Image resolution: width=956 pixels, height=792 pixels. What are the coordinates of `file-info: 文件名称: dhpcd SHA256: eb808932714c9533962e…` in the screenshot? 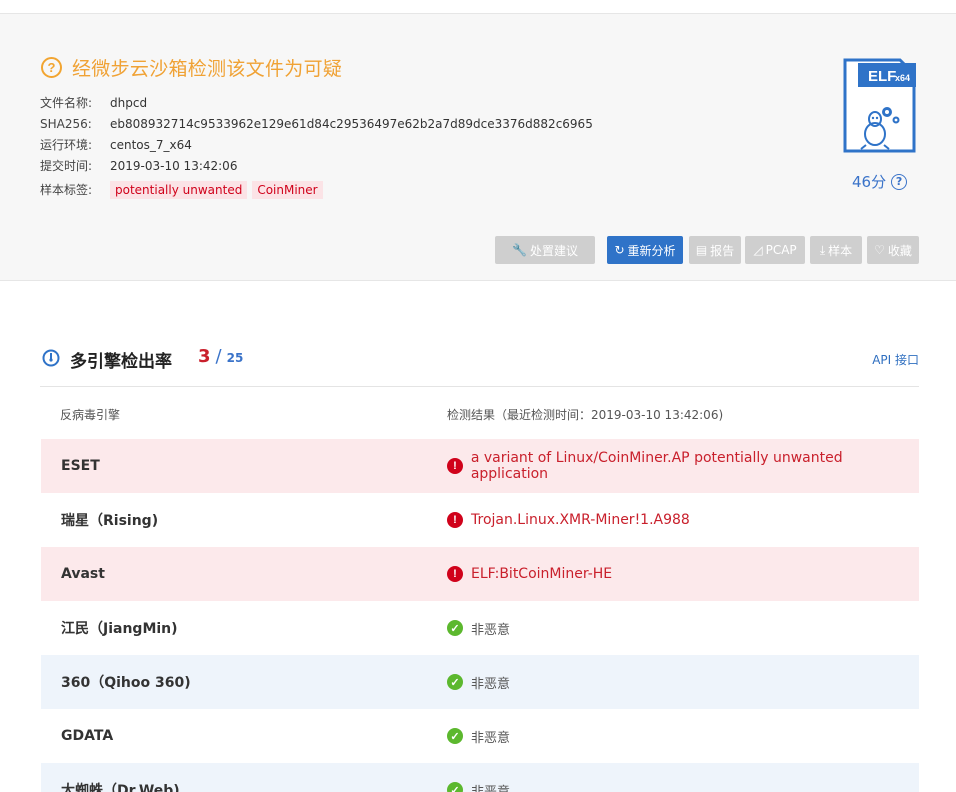 It's located at (316, 146).